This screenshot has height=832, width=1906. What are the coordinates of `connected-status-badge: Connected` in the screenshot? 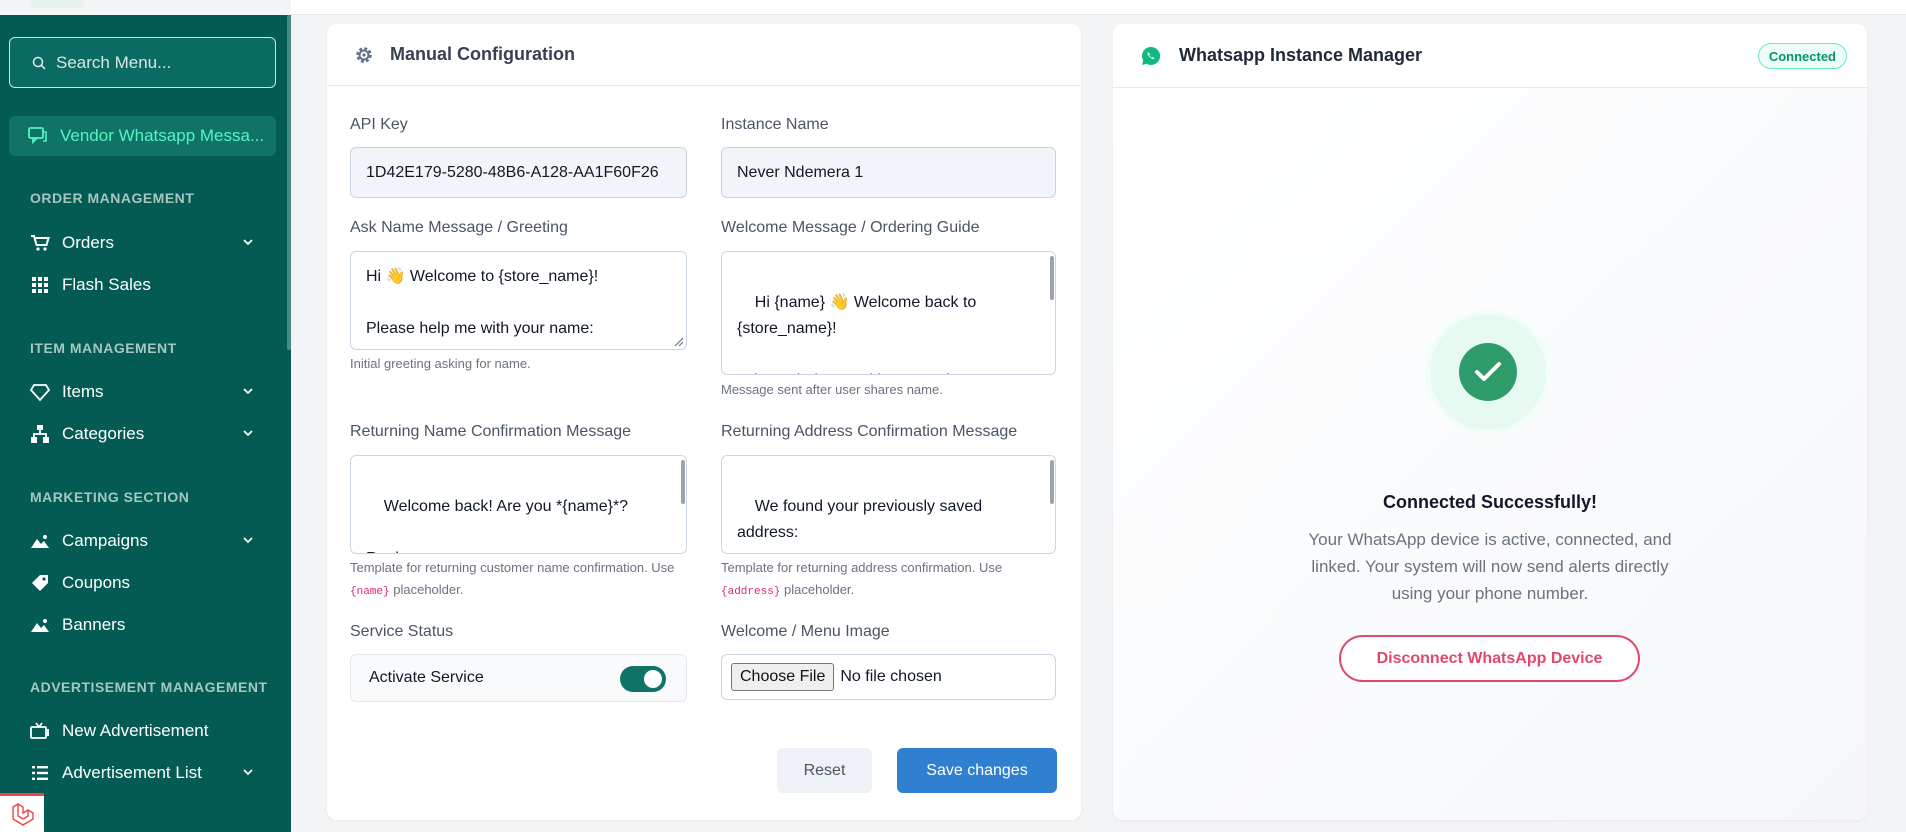 It's located at (1802, 56).